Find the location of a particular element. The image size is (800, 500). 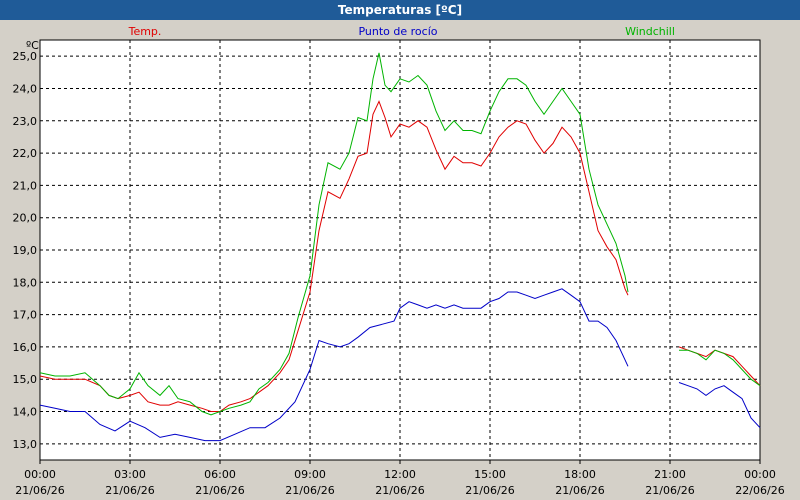

y-tick-label: 15,0 is located at coordinates (25, 379).